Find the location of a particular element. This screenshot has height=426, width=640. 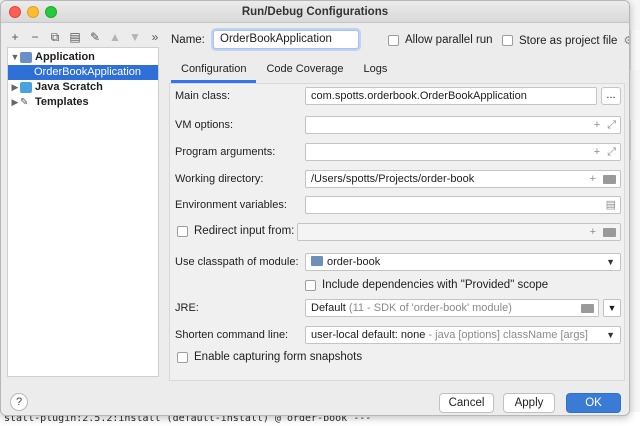

add-configuration-button: + is located at coordinates (15, 37).